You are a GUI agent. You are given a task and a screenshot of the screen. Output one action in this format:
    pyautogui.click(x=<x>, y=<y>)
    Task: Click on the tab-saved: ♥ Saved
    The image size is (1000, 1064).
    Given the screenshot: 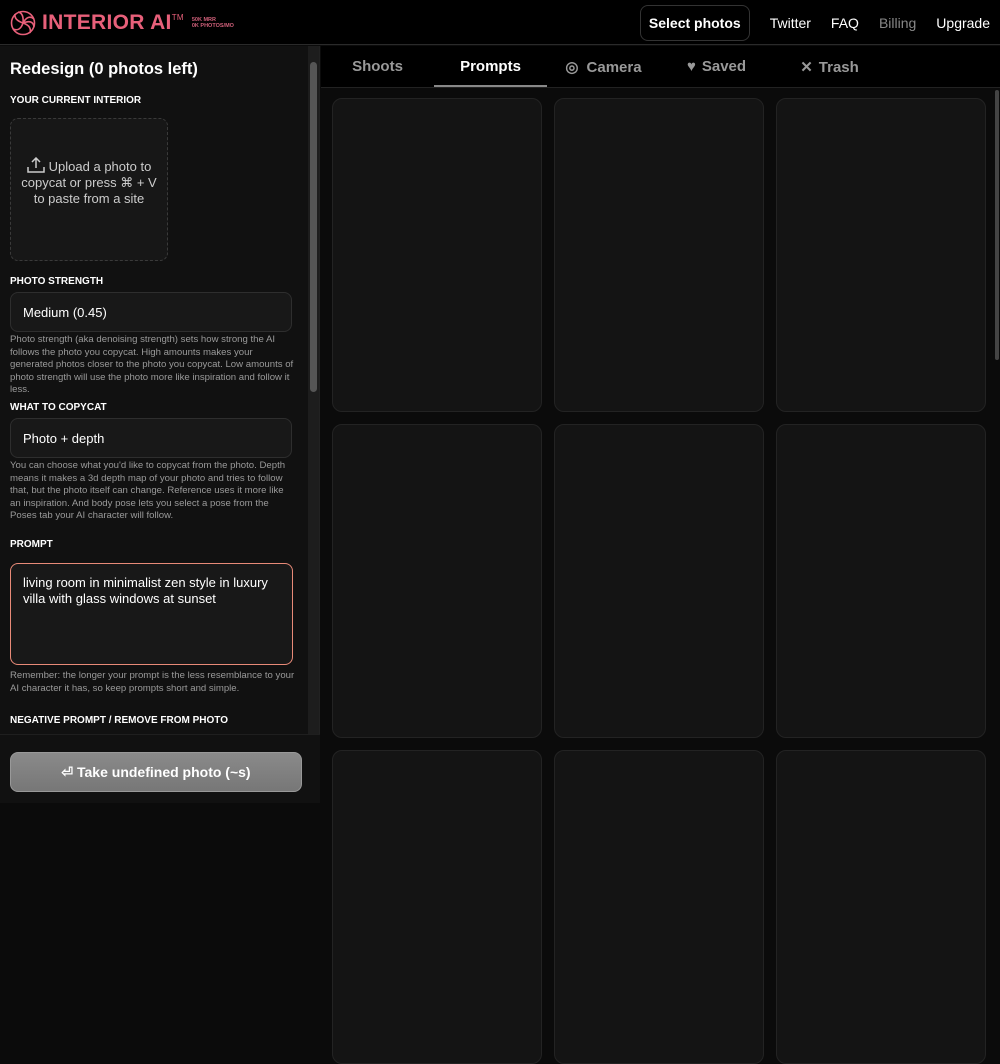 What is the action you would take?
    pyautogui.click(x=716, y=66)
    